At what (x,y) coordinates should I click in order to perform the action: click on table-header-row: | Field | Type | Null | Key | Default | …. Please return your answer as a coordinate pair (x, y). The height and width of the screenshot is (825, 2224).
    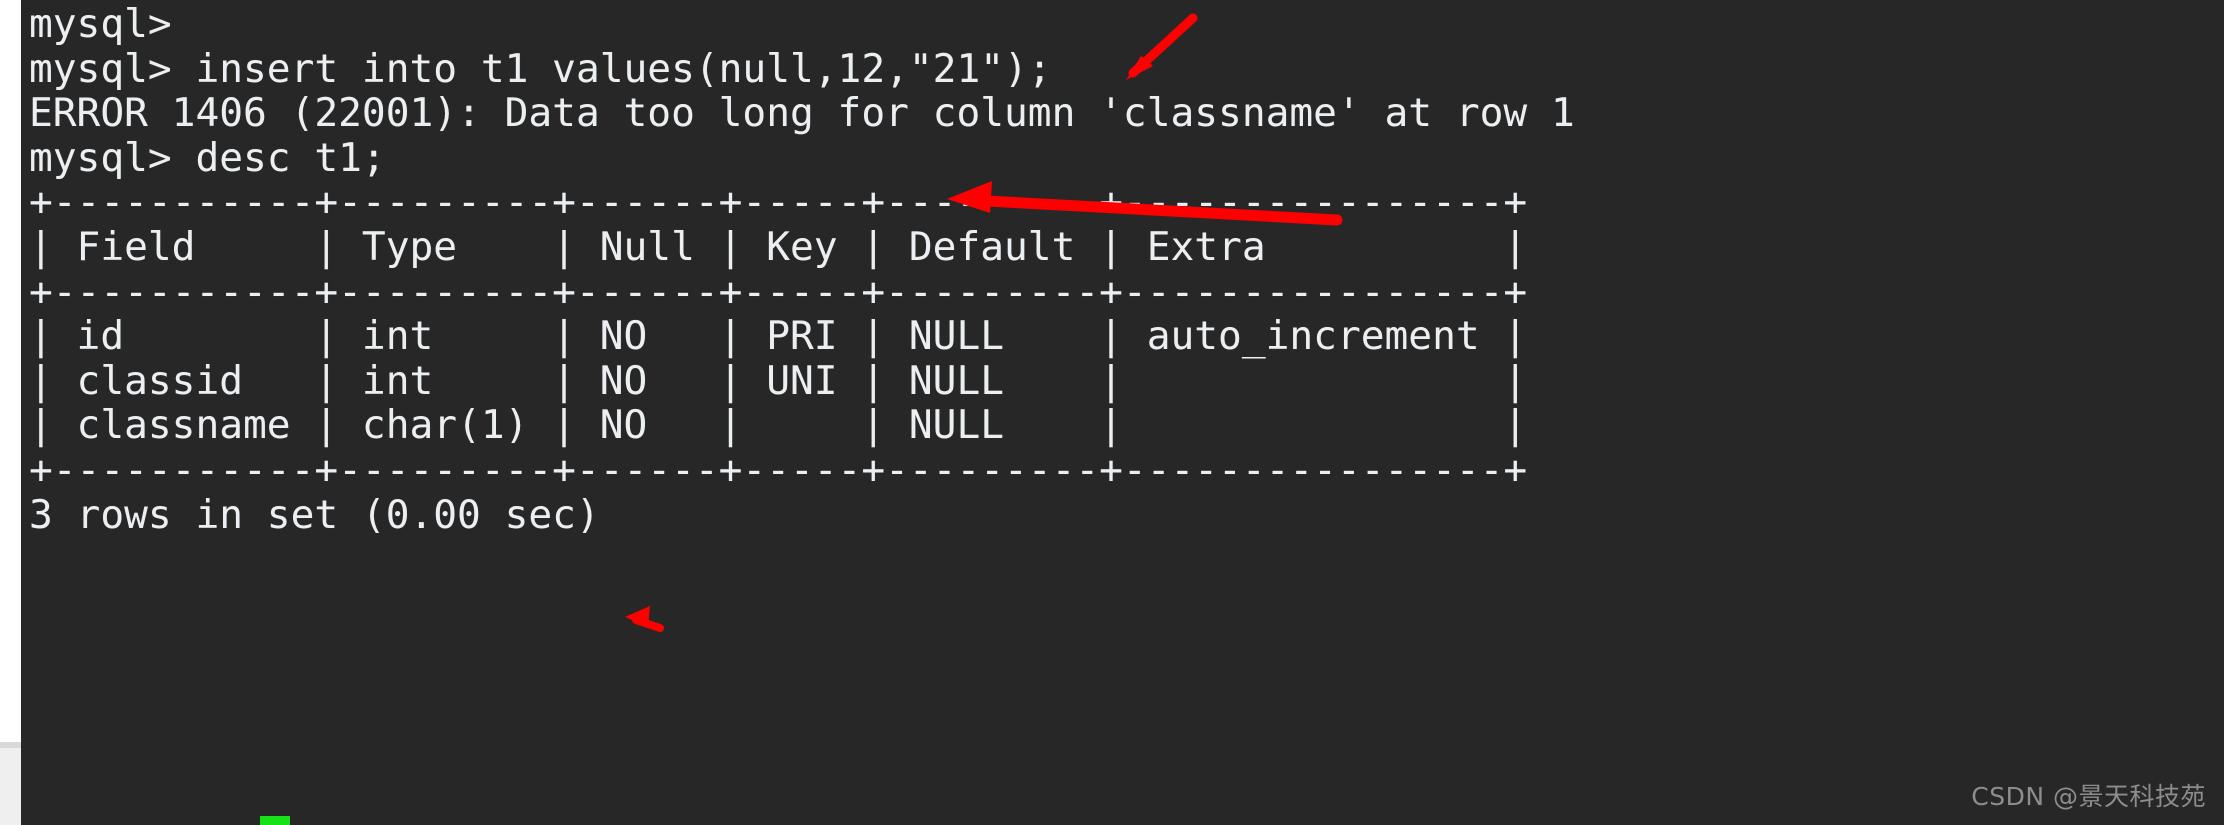
    Looking at the image, I should click on (778, 246).